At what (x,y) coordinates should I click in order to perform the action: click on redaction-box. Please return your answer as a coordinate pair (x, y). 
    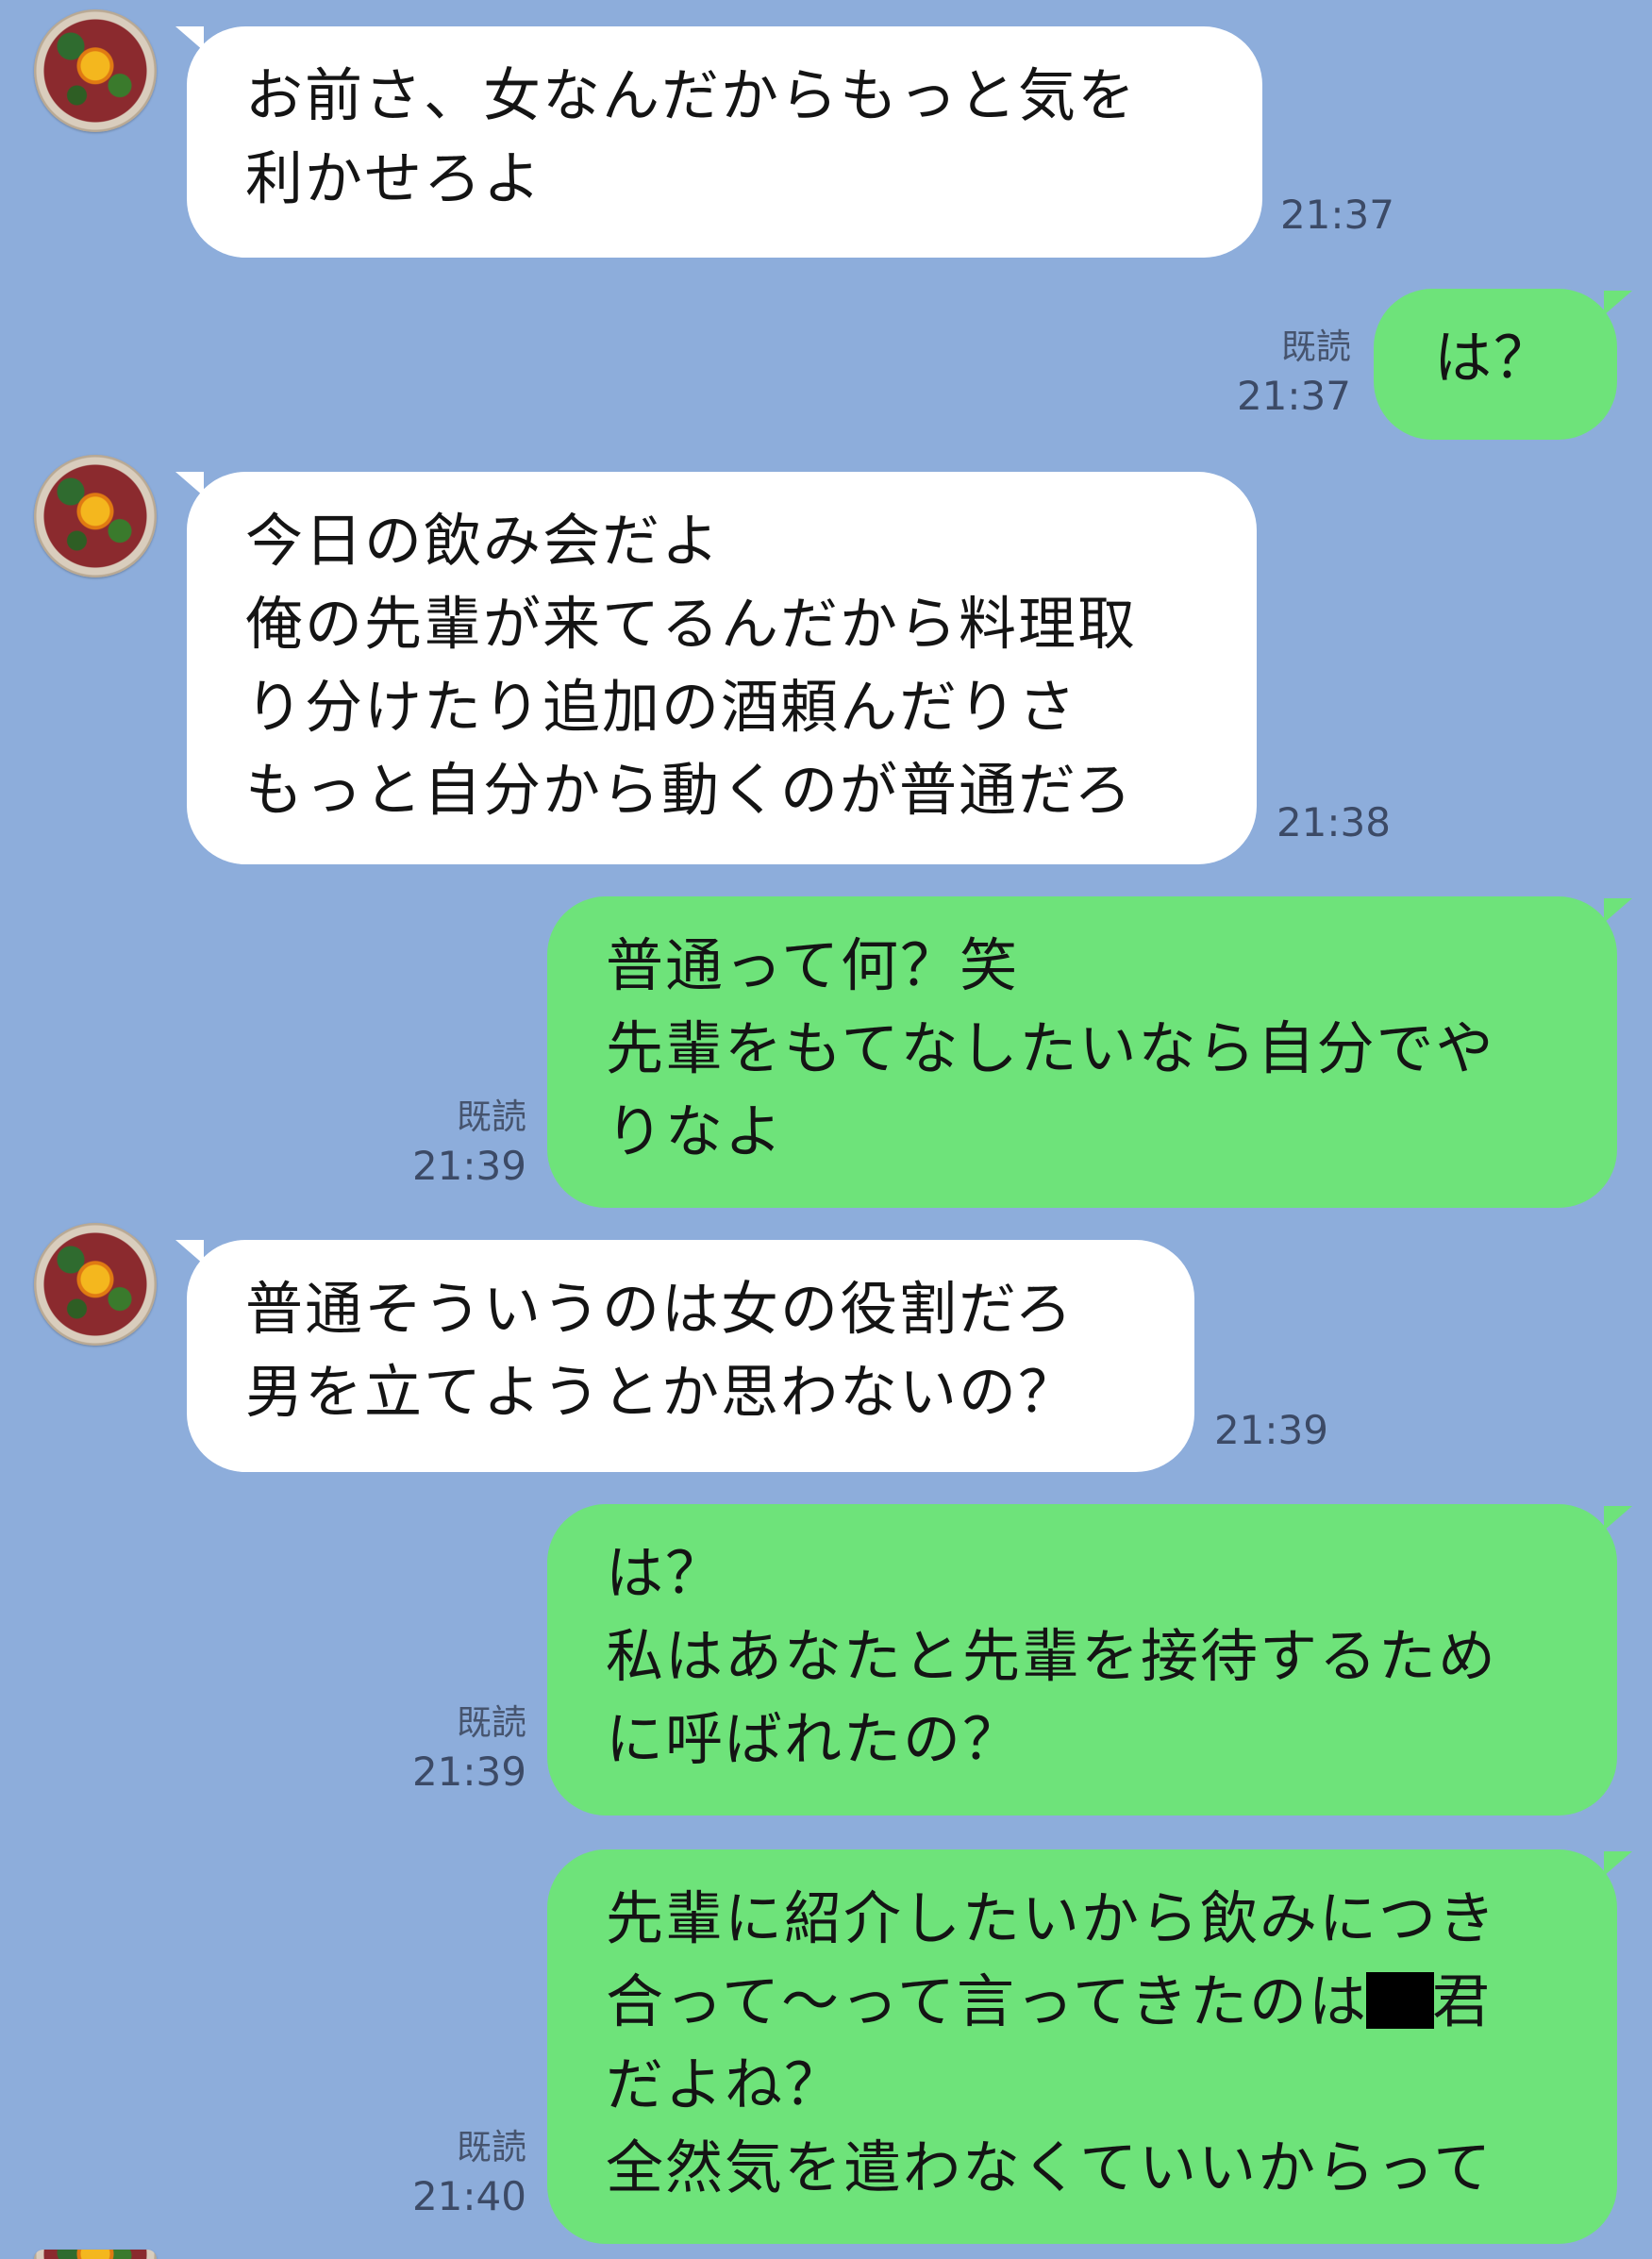
    Looking at the image, I should click on (1400, 2000).